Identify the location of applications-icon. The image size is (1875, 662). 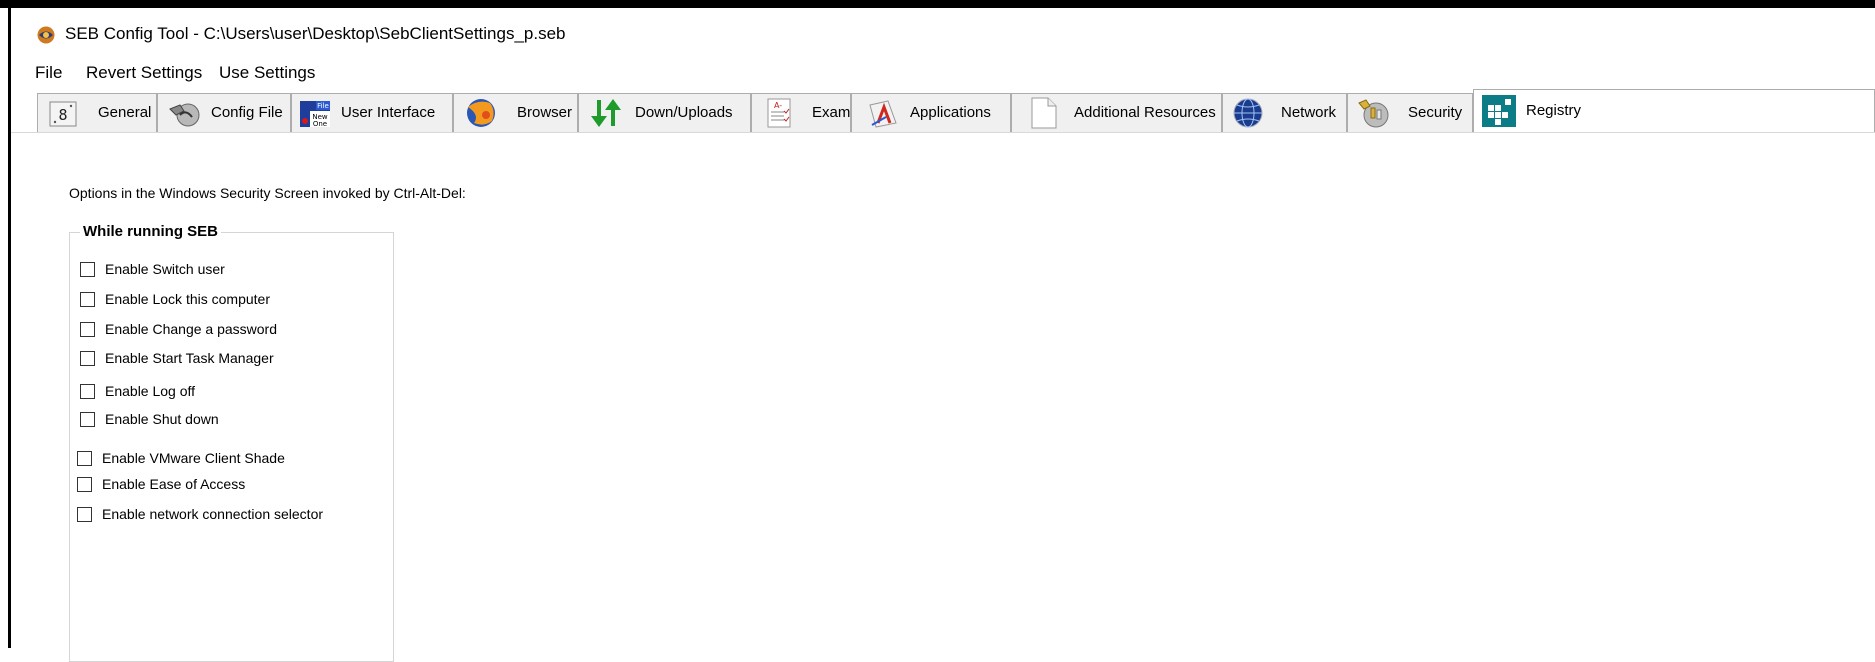
(883, 114).